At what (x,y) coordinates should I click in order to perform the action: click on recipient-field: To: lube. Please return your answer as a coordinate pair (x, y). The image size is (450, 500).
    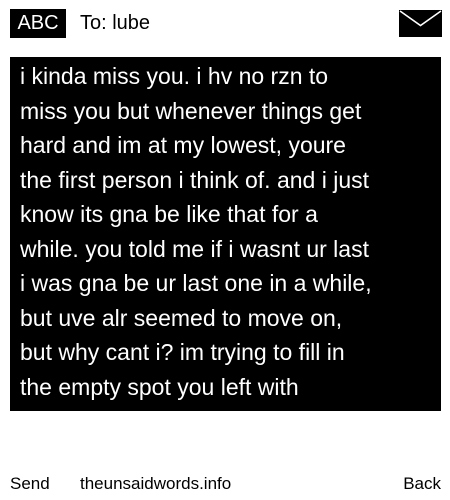
    Looking at the image, I should click on (115, 23).